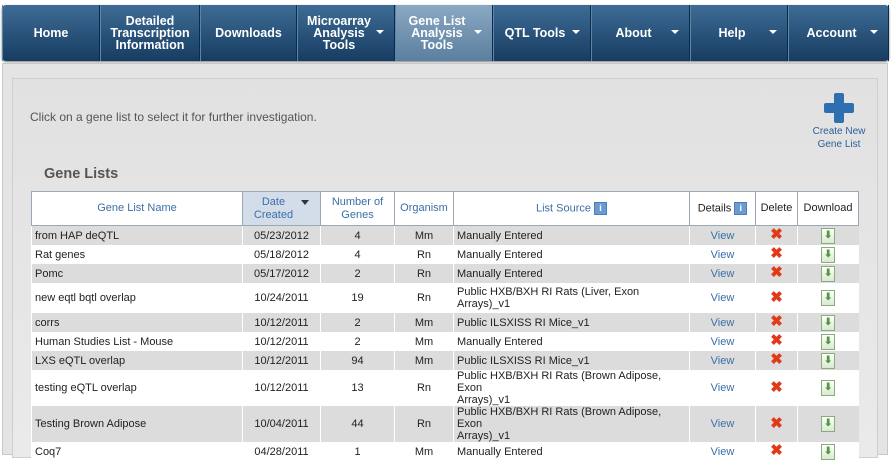 This screenshot has height=461, width=891. I want to click on gene-list-name: LXS eQTL overlap, so click(137, 360).